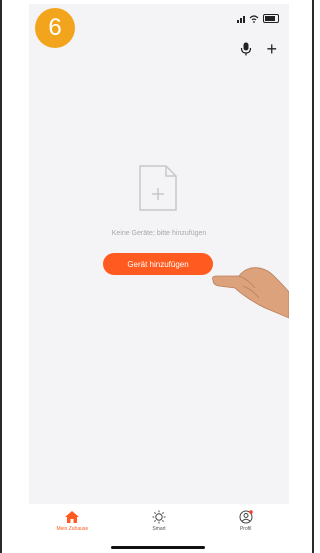 The height and width of the screenshot is (553, 320). I want to click on tab-bar: Mein Zuhause Smart Profil, so click(159, 528).